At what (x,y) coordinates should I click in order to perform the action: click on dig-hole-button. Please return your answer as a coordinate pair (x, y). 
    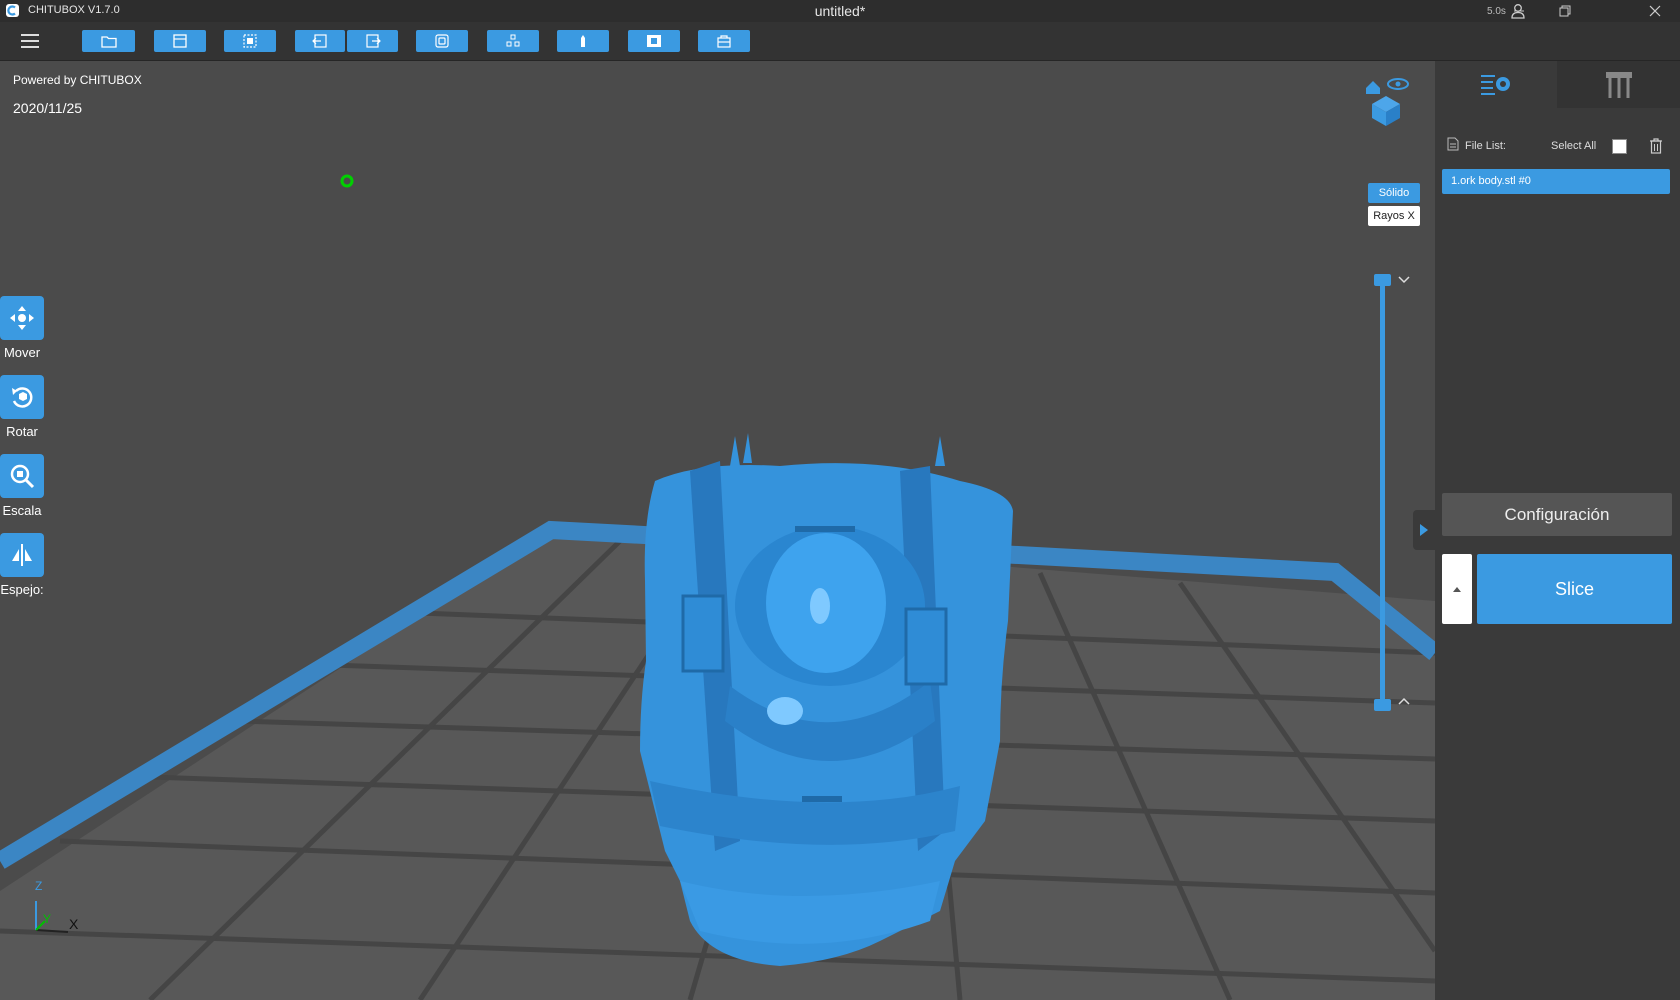
    Looking at the image, I should click on (724, 41).